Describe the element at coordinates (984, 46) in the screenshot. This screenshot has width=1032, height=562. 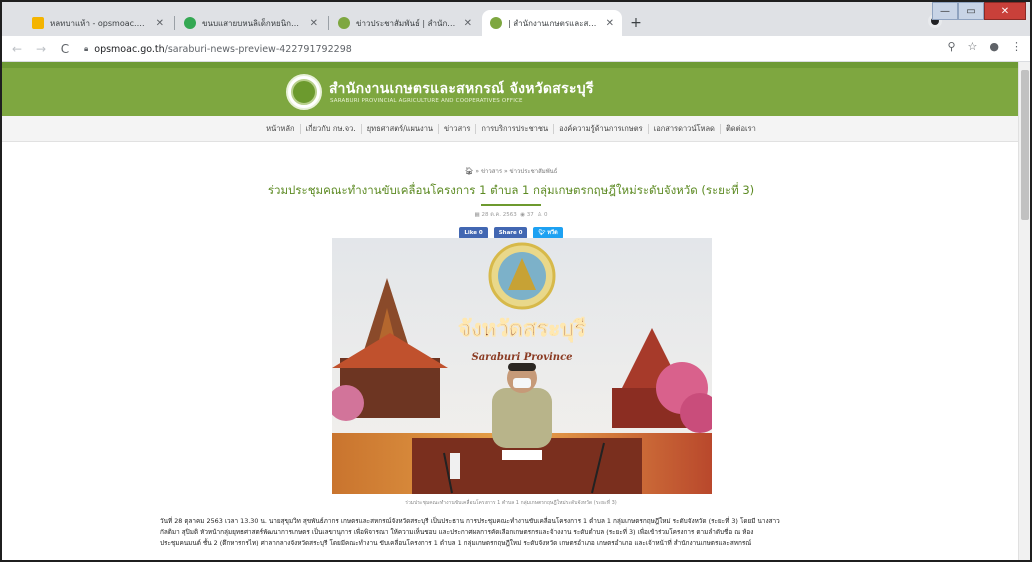
I see `toolbar-right-icons: ⚲ ☆ ● ⋮` at that location.